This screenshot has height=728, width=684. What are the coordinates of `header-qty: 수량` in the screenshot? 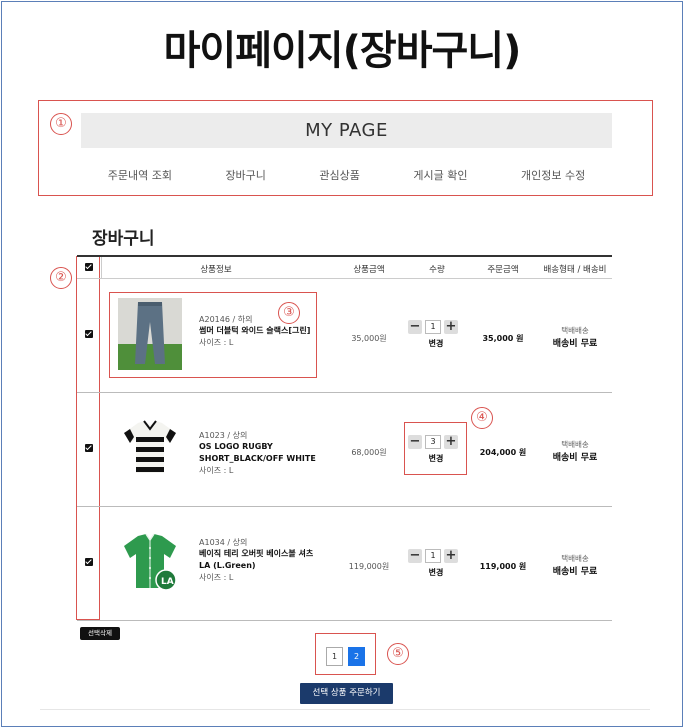 It's located at (437, 270).